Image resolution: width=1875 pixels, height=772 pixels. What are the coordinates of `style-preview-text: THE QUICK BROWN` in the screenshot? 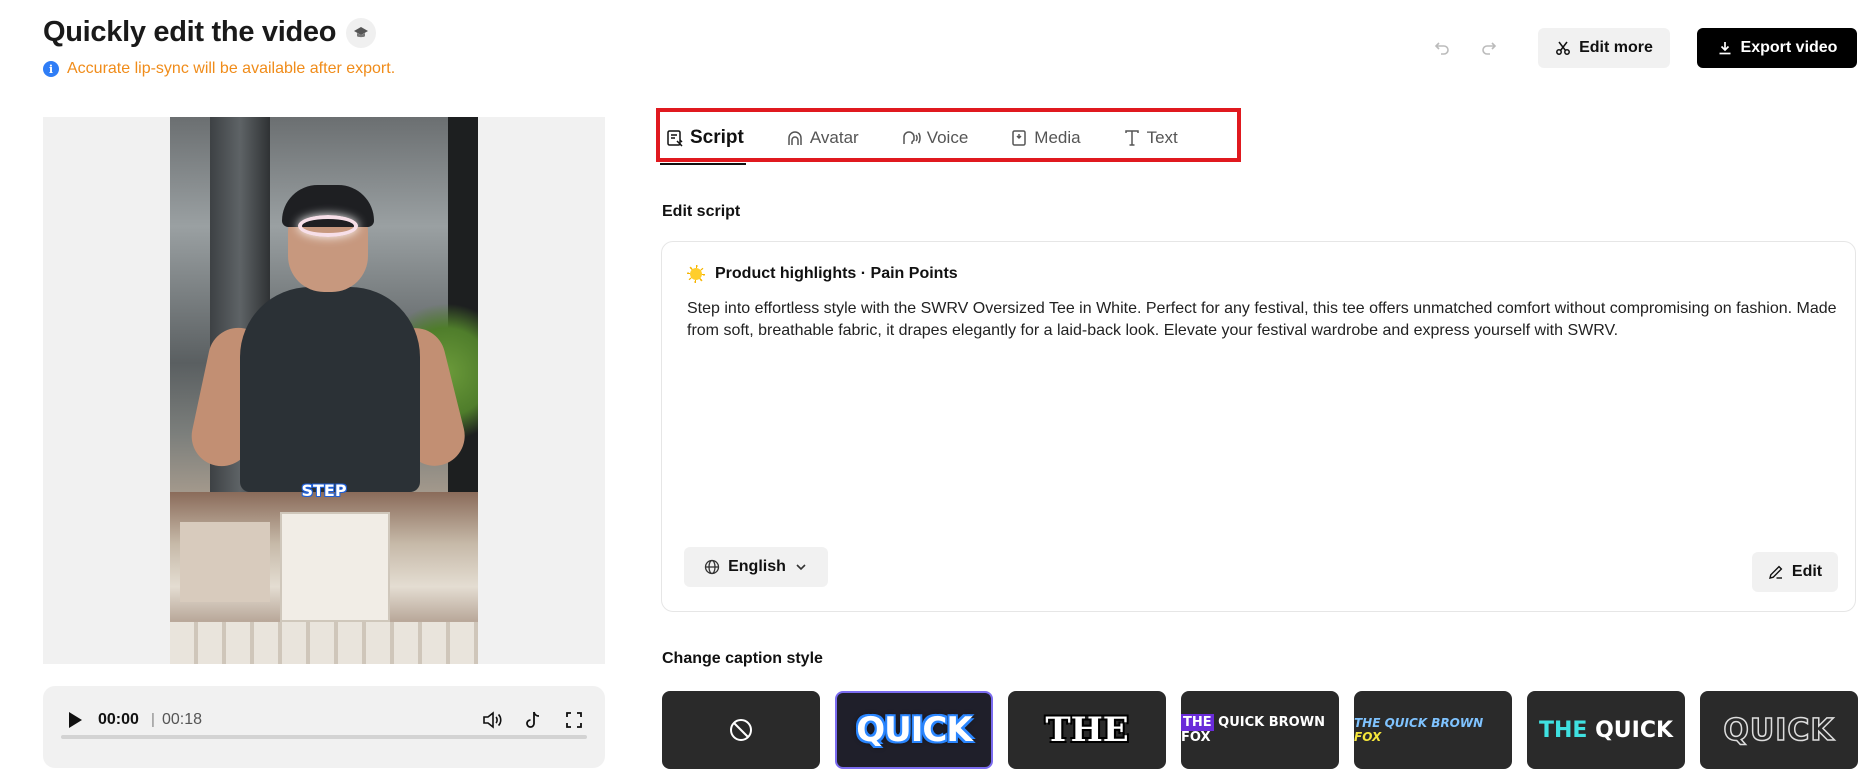 It's located at (1419, 723).